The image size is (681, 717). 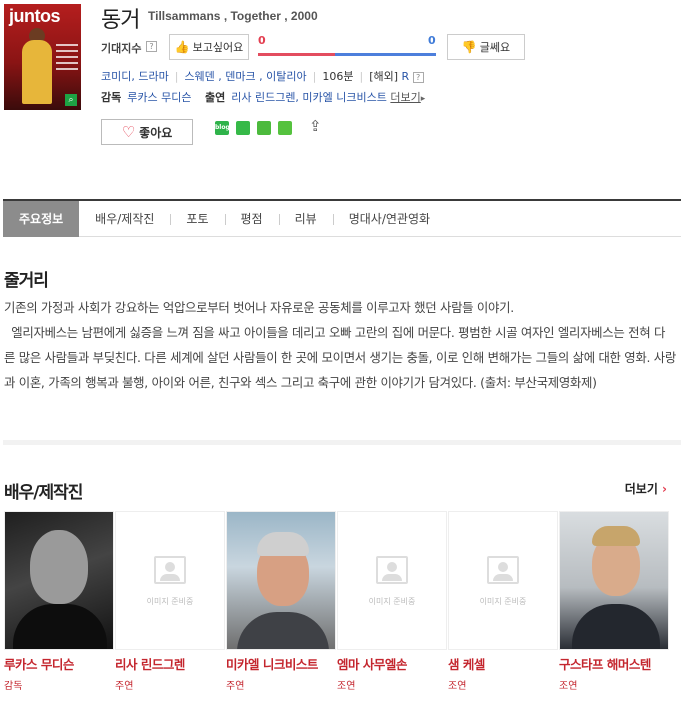 I want to click on person-name: 샘 케셀, so click(x=503, y=663).